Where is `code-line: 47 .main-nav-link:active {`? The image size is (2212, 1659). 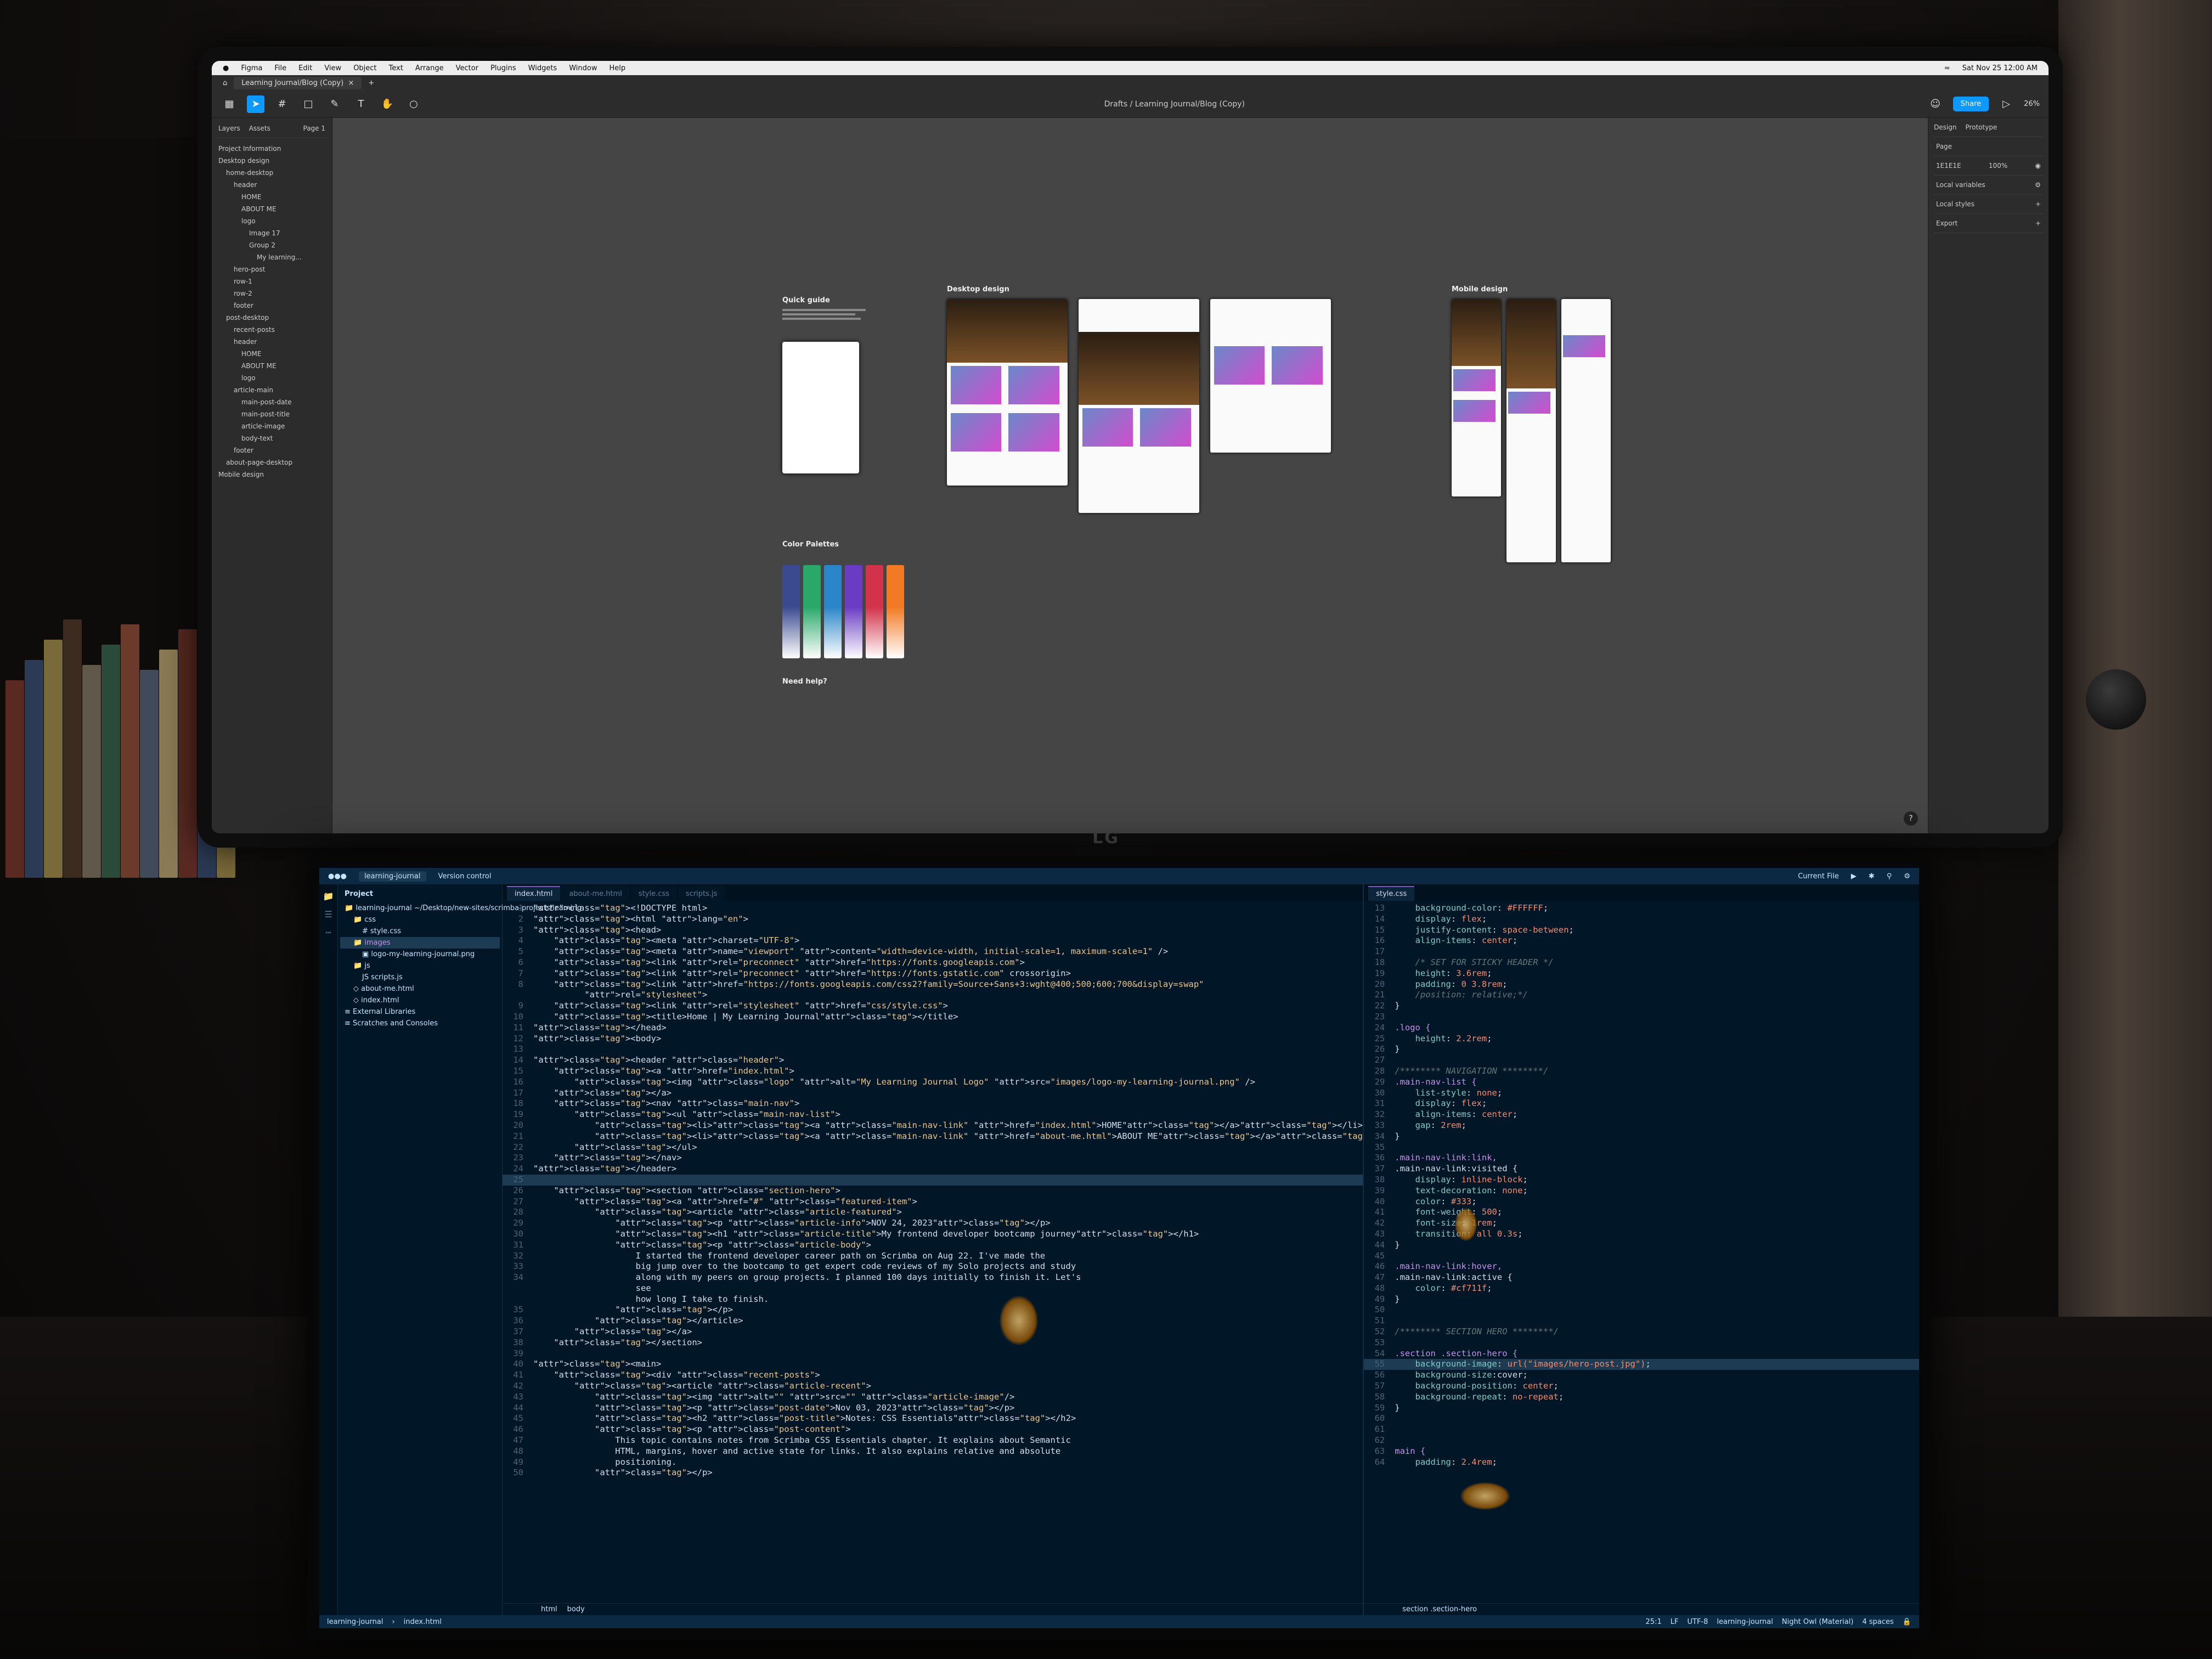 code-line: 47 .main-nav-link:active { is located at coordinates (1641, 1277).